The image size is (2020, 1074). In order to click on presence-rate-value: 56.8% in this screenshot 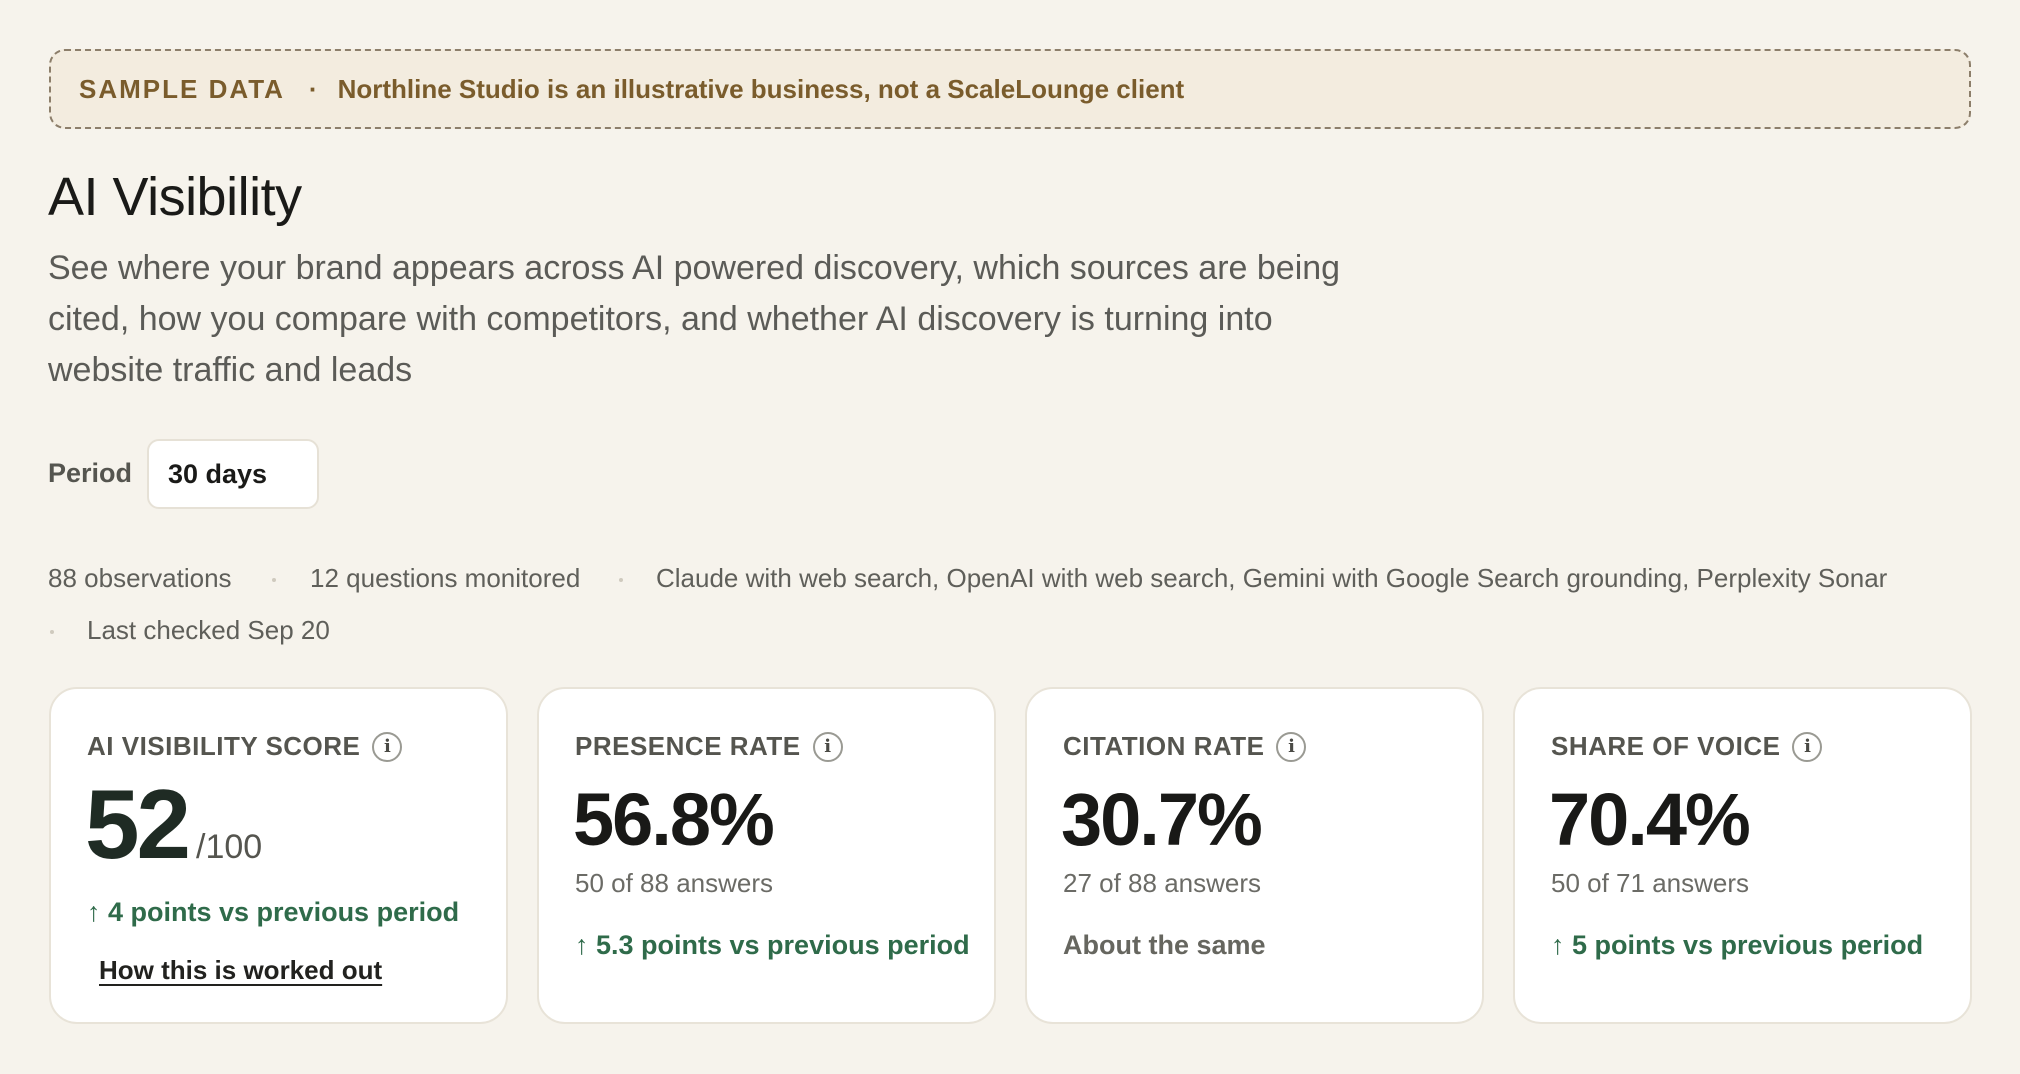, I will do `click(674, 819)`.